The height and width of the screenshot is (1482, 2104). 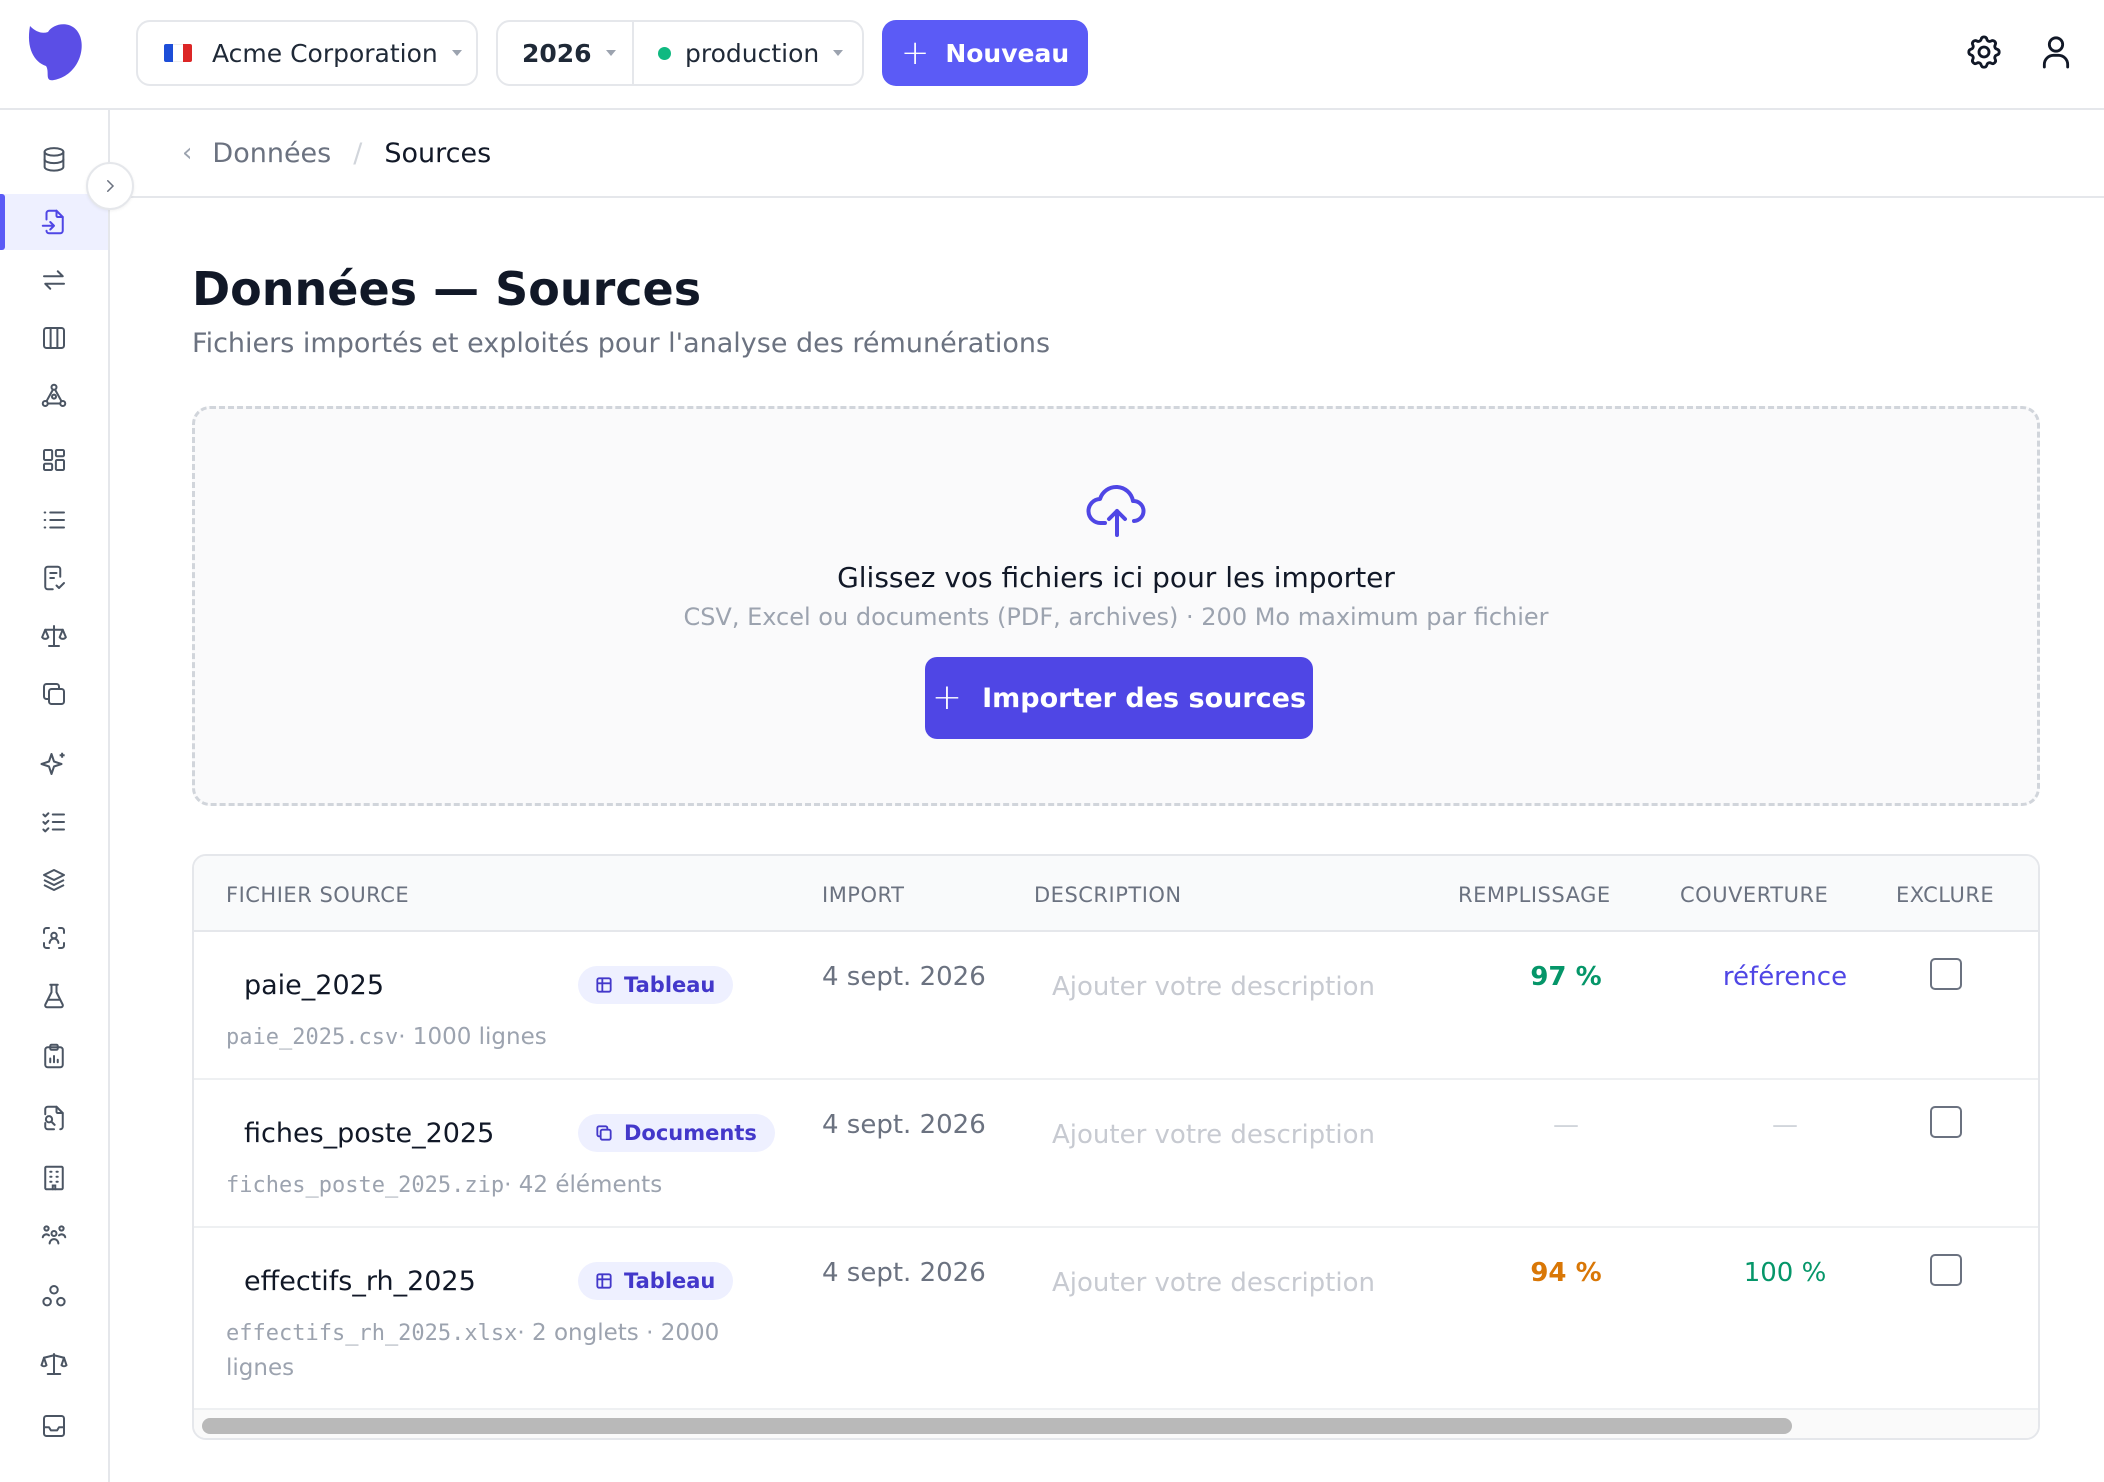 What do you see at coordinates (904, 1273) in the screenshot?
I see `import-date: 4 sept. 2026` at bounding box center [904, 1273].